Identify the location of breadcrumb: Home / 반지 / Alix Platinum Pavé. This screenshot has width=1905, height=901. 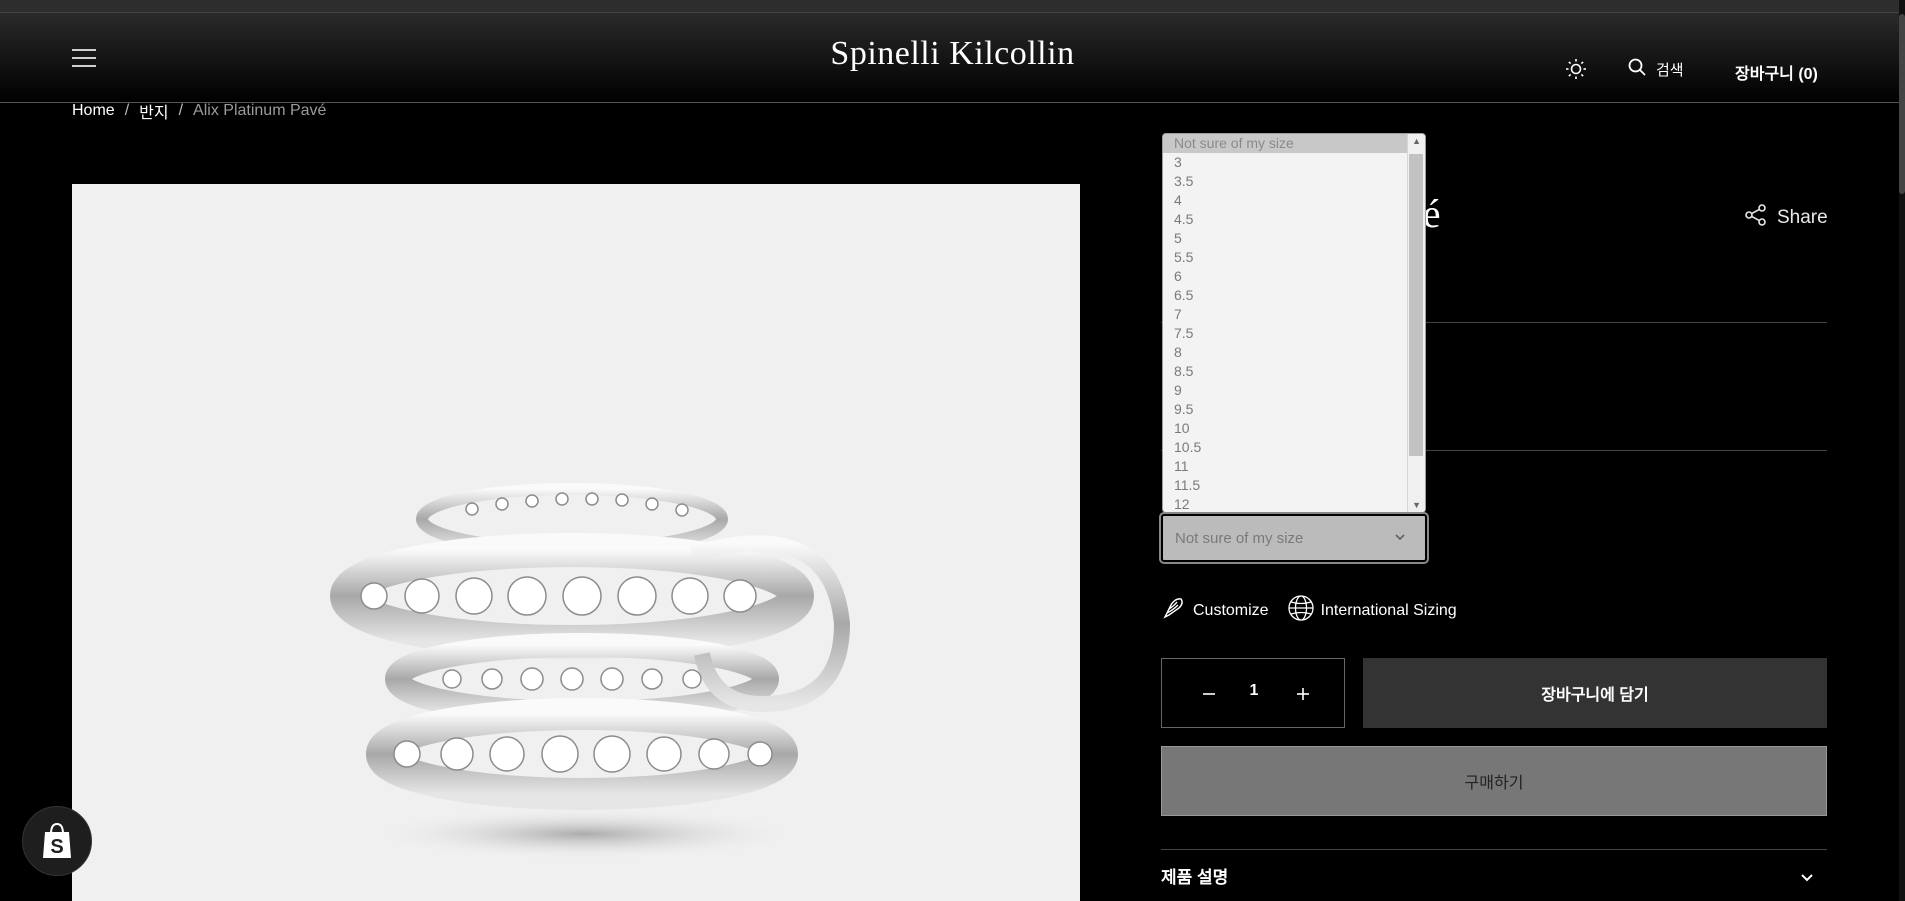
(199, 111).